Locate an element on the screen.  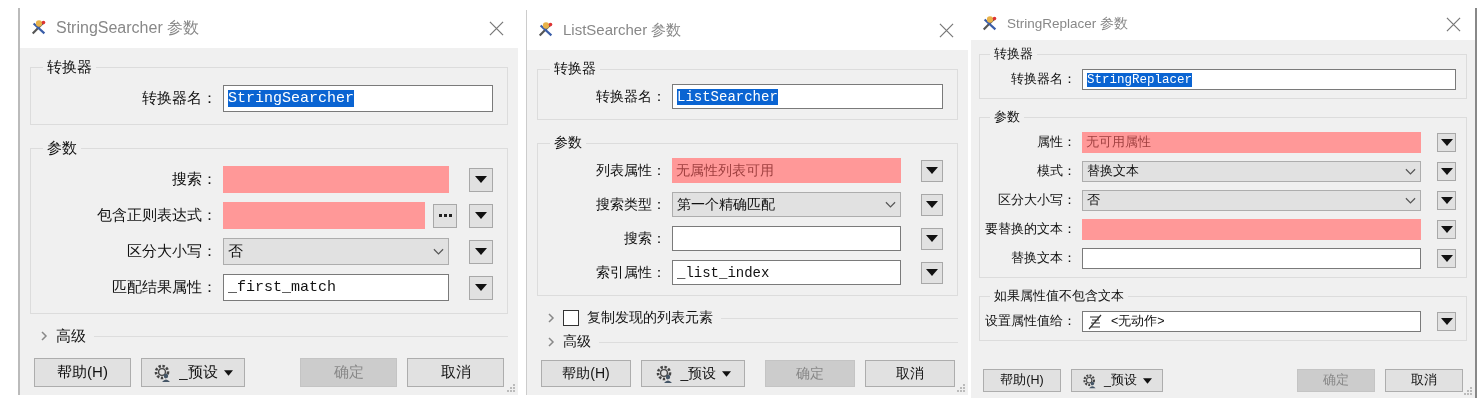
name-field: StringSearcher is located at coordinates (358, 98).